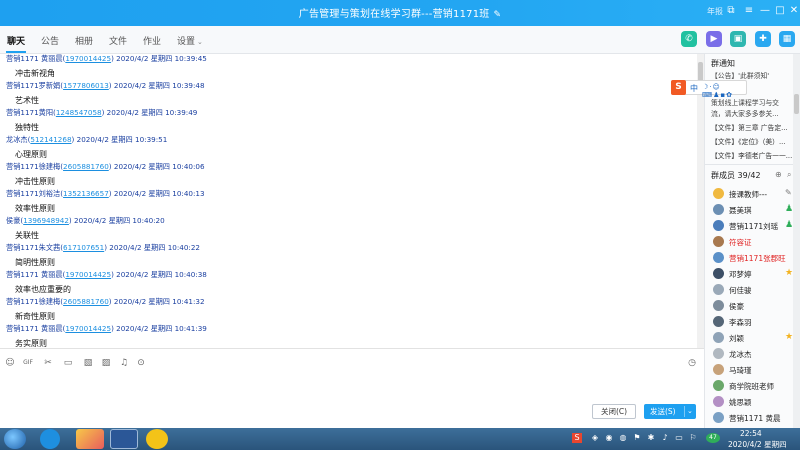 This screenshot has height=450, width=800. I want to click on phone-icon: ✆, so click(689, 39).